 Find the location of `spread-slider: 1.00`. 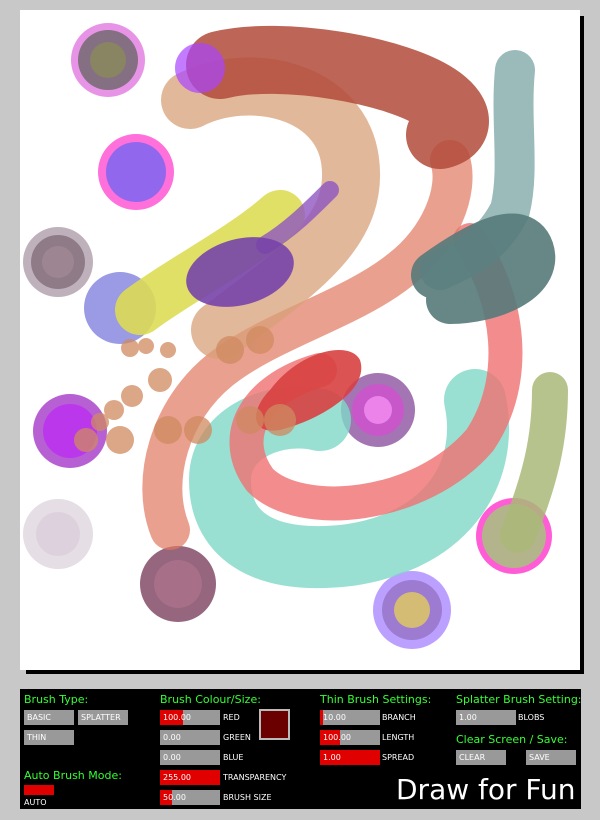

spread-slider: 1.00 is located at coordinates (350, 757).